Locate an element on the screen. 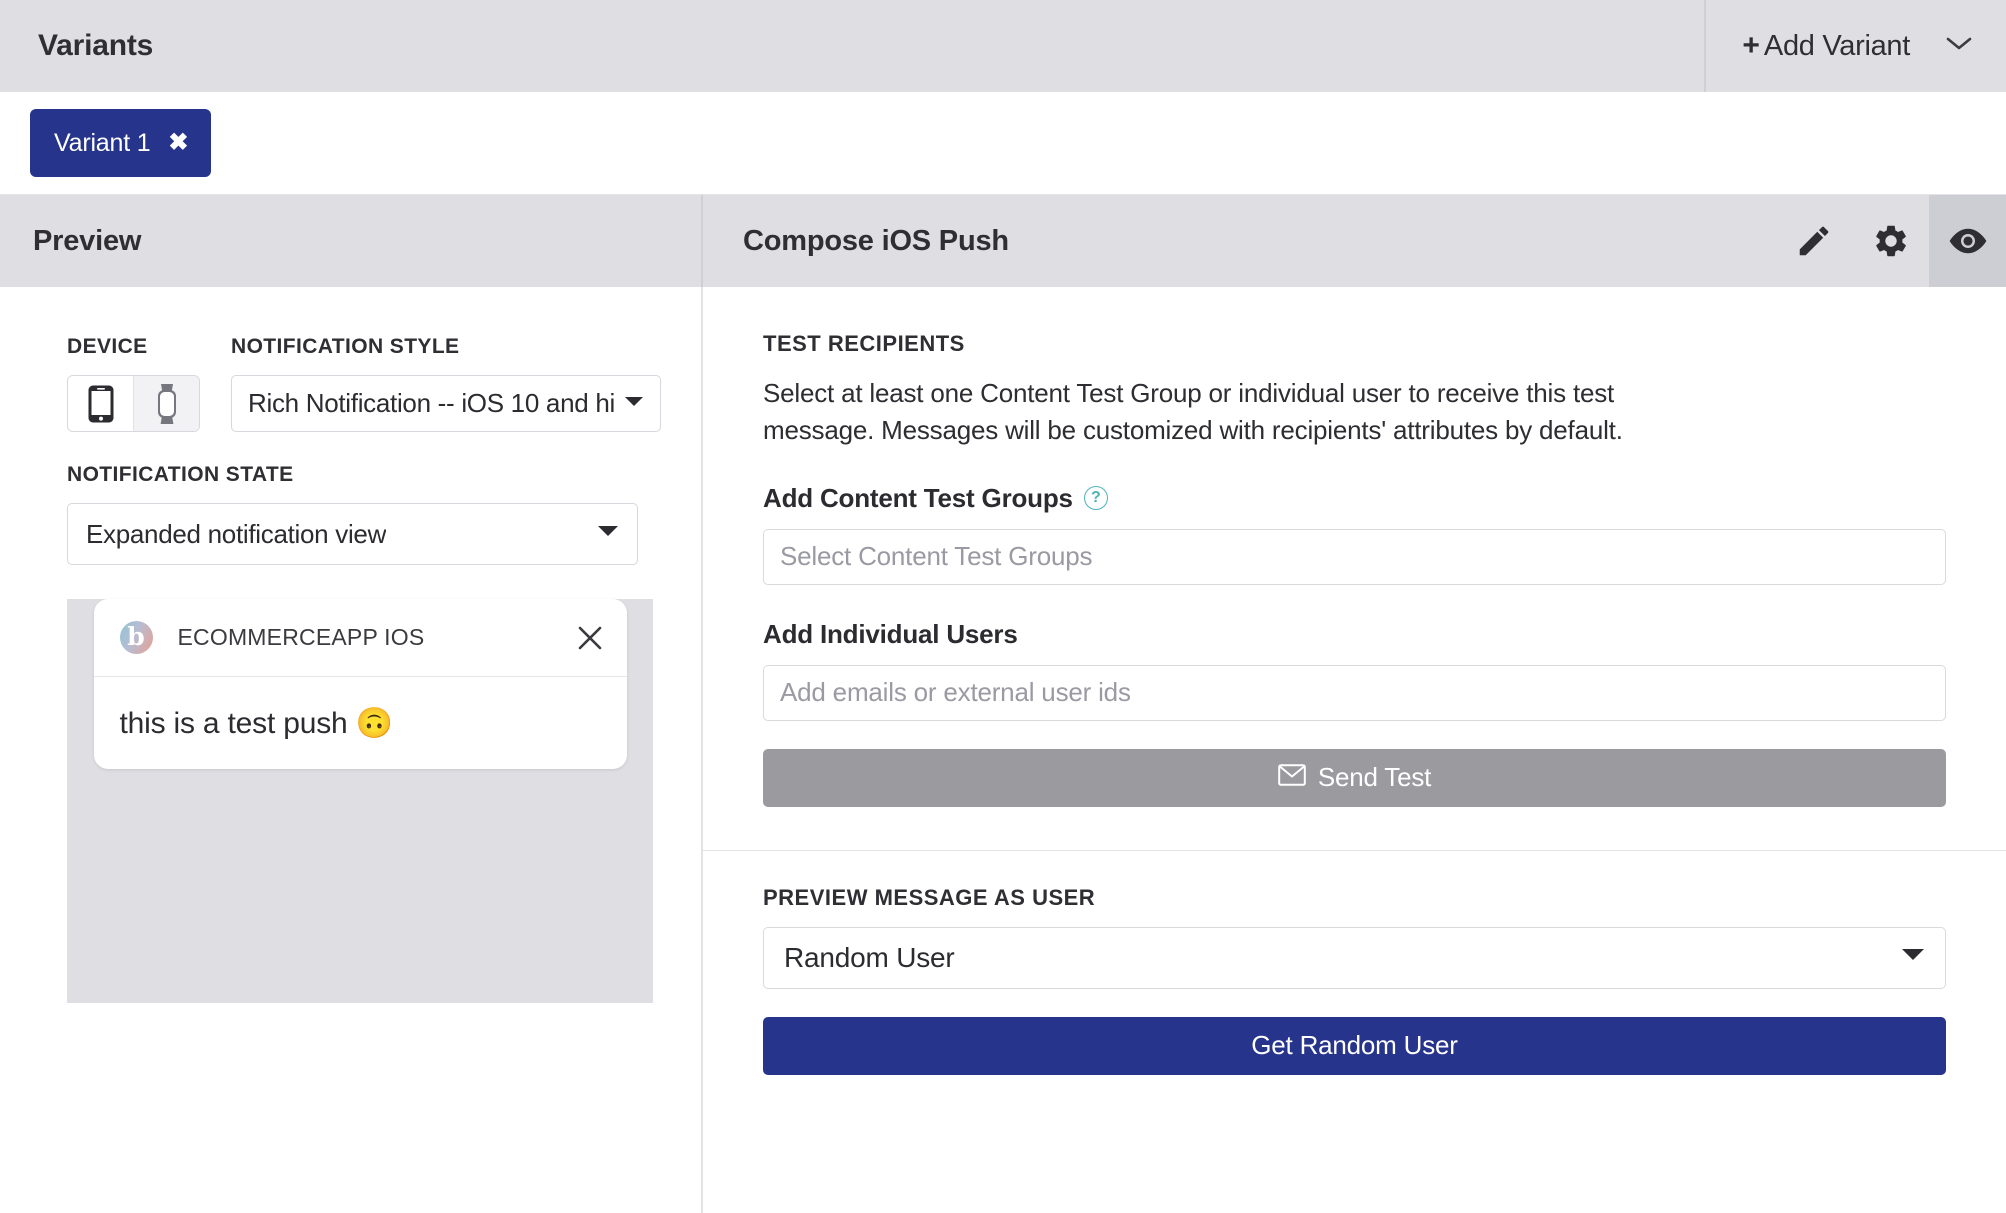 Image resolution: width=2006 pixels, height=1213 pixels. variant-tab-label: Variant 1 is located at coordinates (102, 142).